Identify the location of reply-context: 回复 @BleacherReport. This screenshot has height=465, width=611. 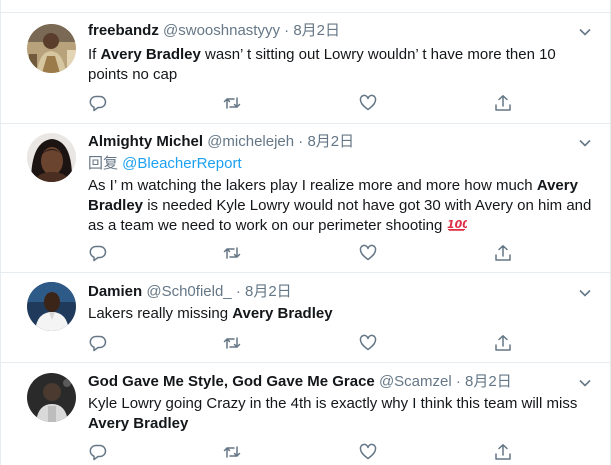
(165, 164).